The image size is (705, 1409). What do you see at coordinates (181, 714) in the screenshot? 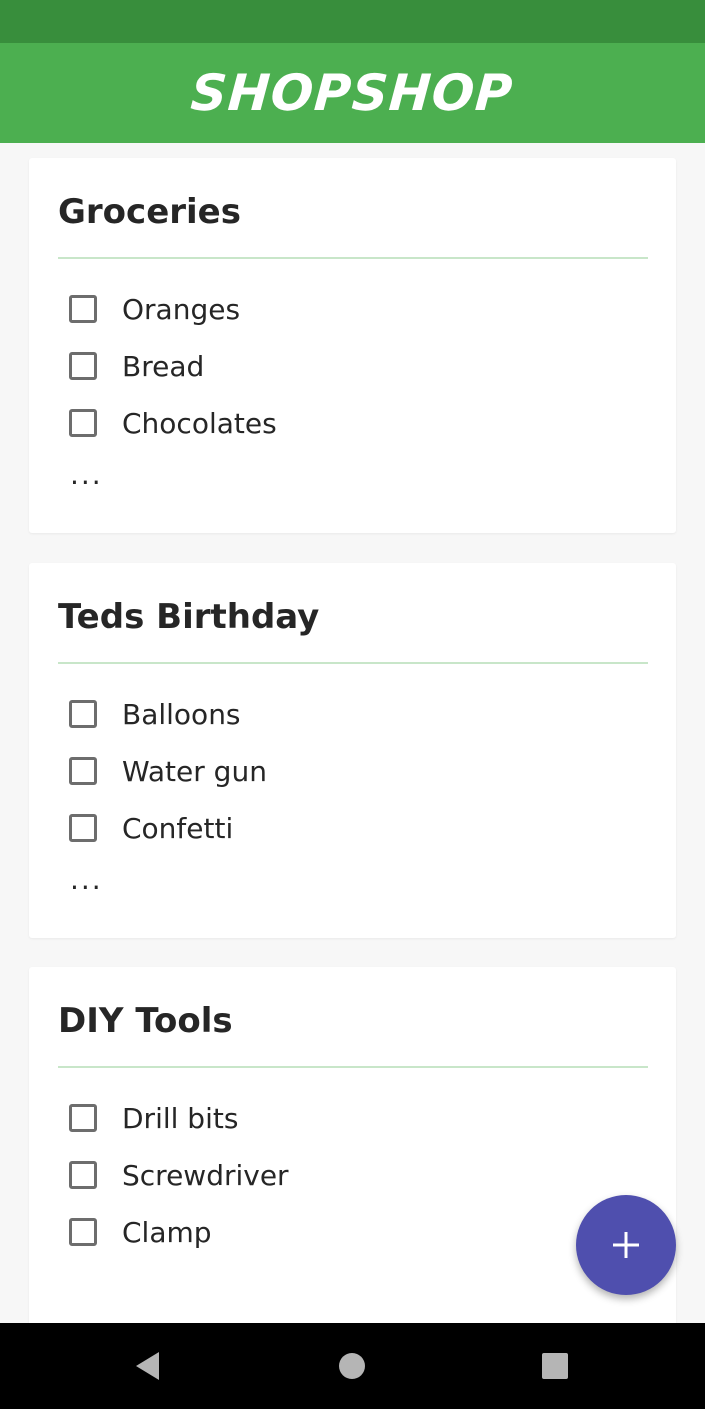
I see `item-label: Balloons` at bounding box center [181, 714].